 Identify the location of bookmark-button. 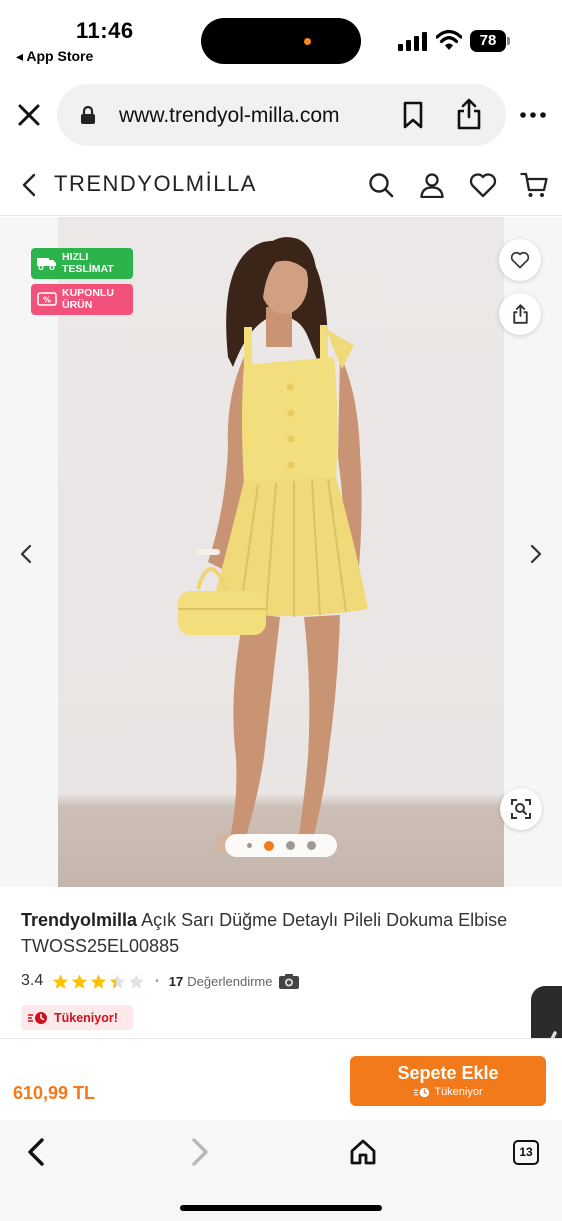
(413, 115).